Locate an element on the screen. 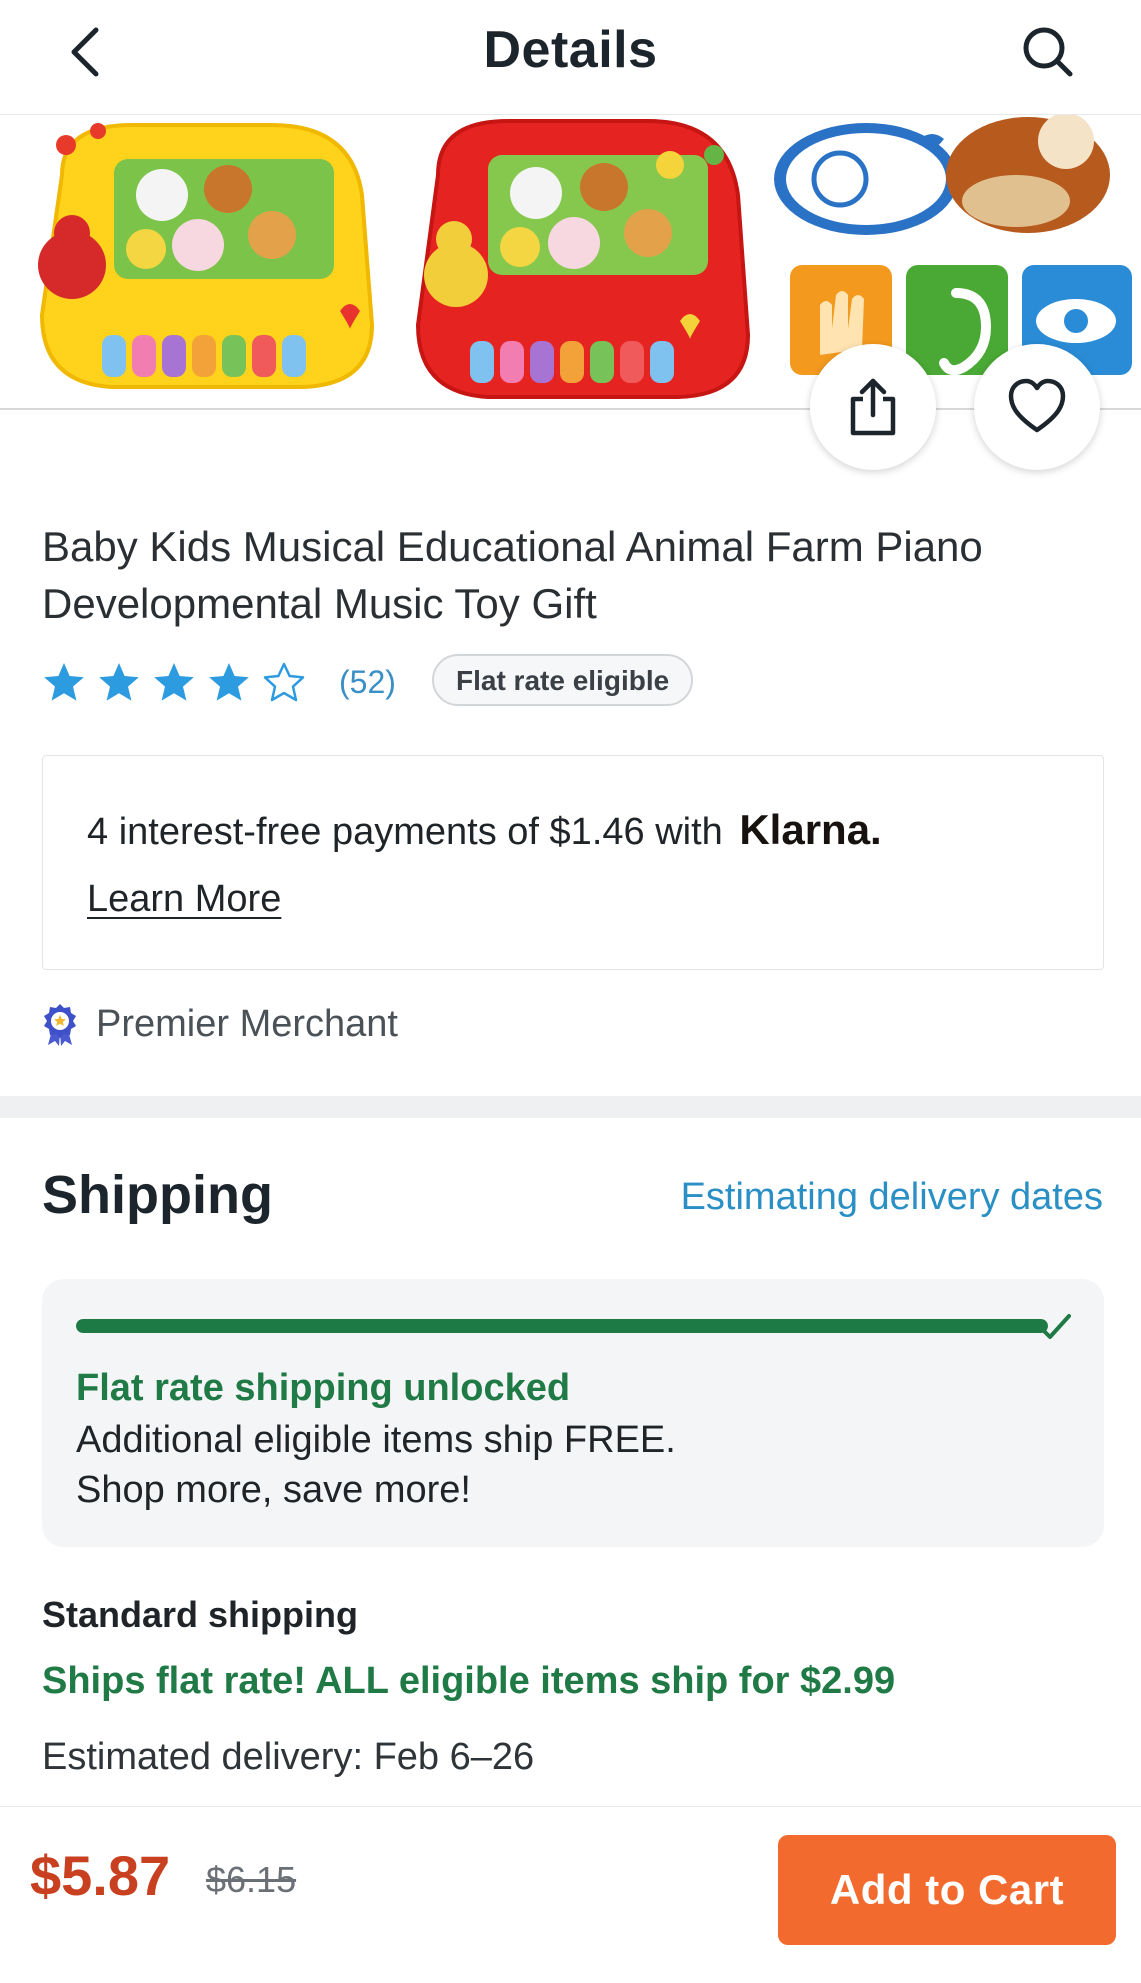 Image resolution: width=1141 pixels, height=1983 pixels. search-icon is located at coordinates (1048, 52).